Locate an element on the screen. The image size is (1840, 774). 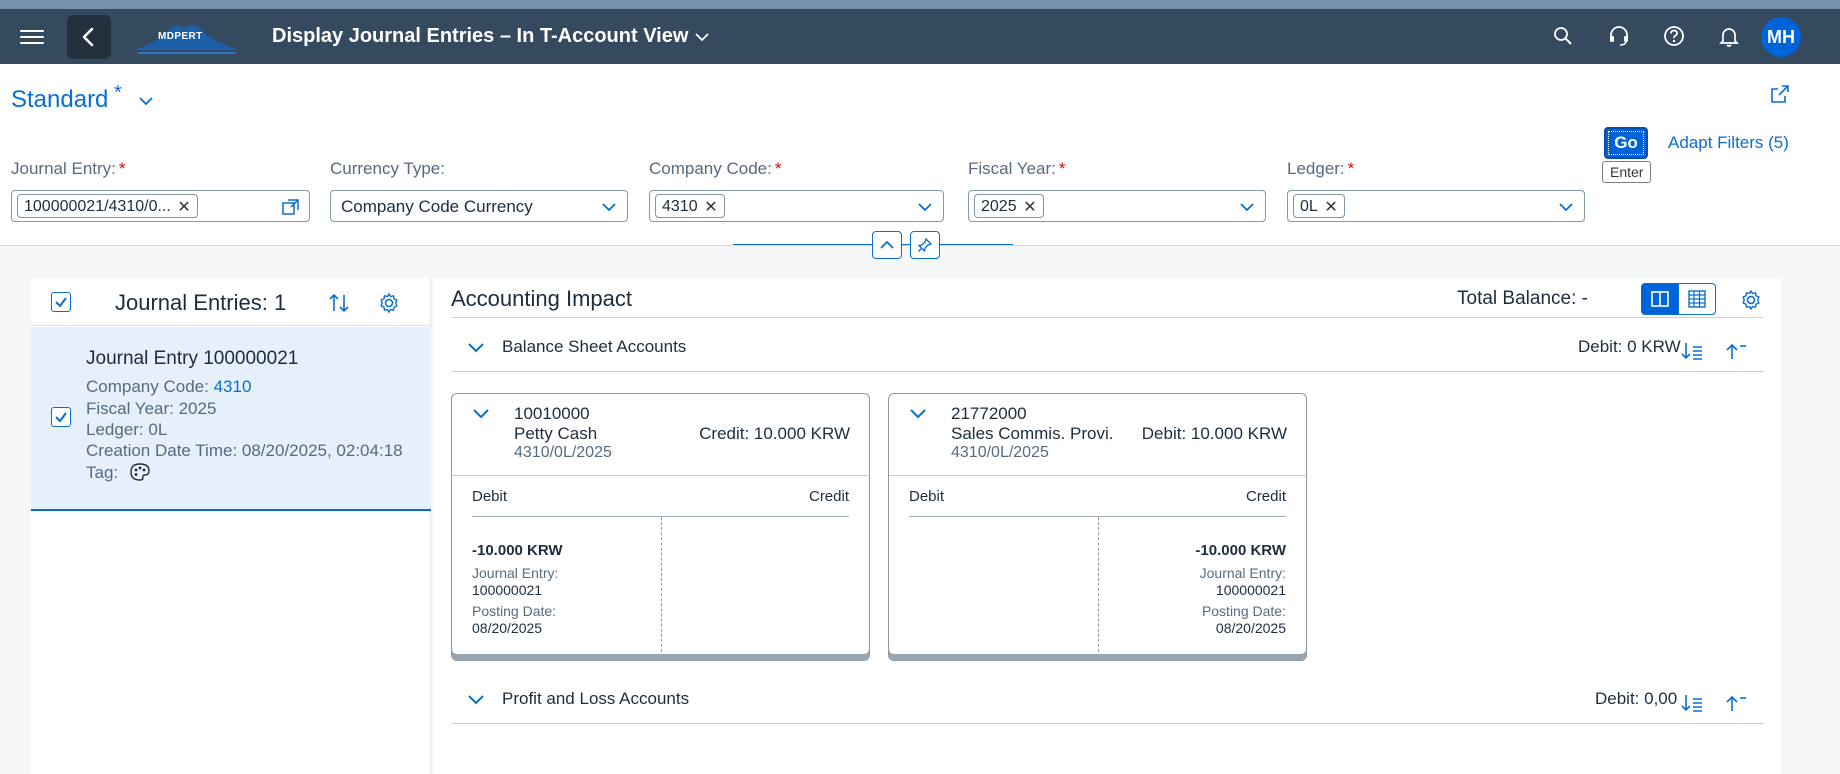
adapt-filters-button: Adapt Filters (5) is located at coordinates (1728, 143).